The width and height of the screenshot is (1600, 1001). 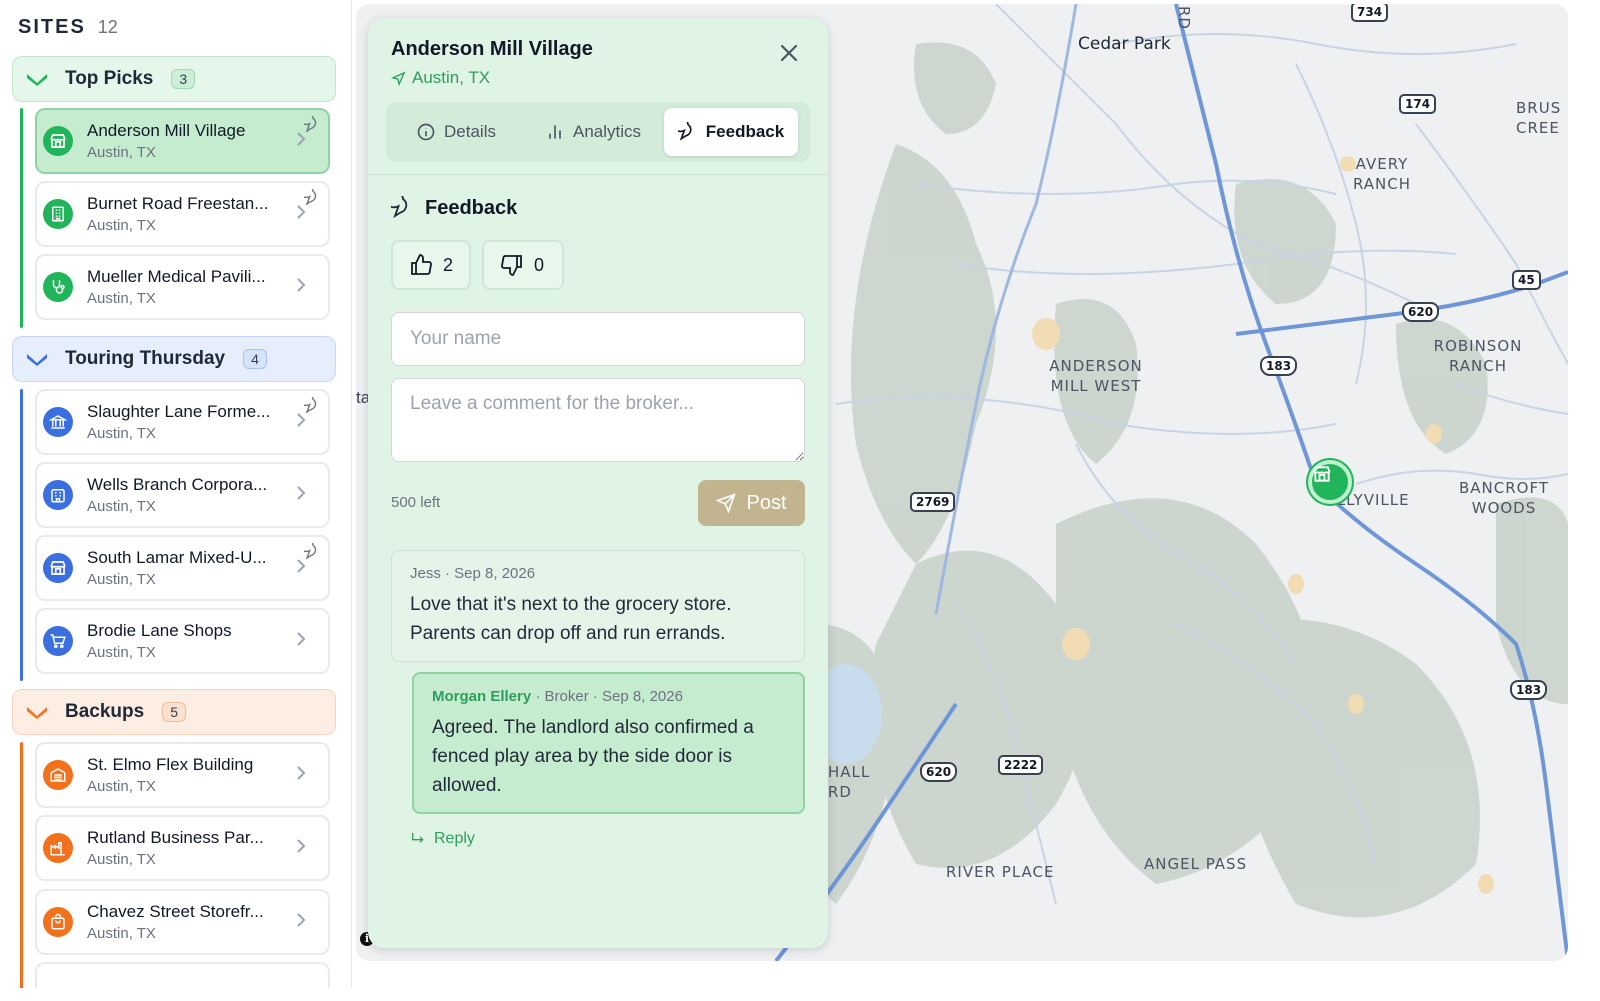 I want to click on map-label-anderson-mill-west: ANDERSON MILL WEST, so click(x=1096, y=376).